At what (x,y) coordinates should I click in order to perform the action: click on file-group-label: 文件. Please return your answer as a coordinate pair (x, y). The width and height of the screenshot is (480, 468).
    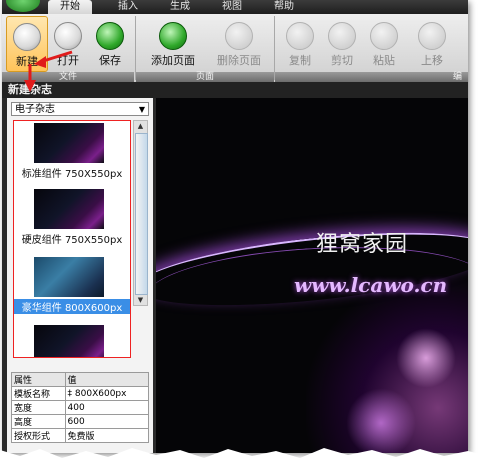
    Looking at the image, I should click on (68, 77).